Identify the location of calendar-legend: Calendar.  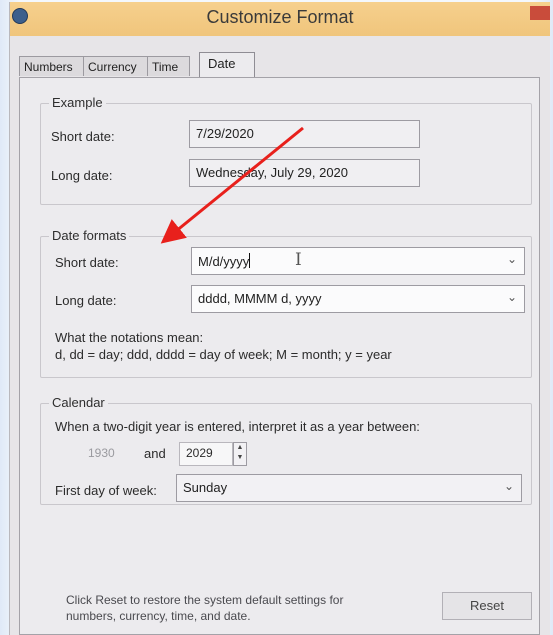
(78, 402).